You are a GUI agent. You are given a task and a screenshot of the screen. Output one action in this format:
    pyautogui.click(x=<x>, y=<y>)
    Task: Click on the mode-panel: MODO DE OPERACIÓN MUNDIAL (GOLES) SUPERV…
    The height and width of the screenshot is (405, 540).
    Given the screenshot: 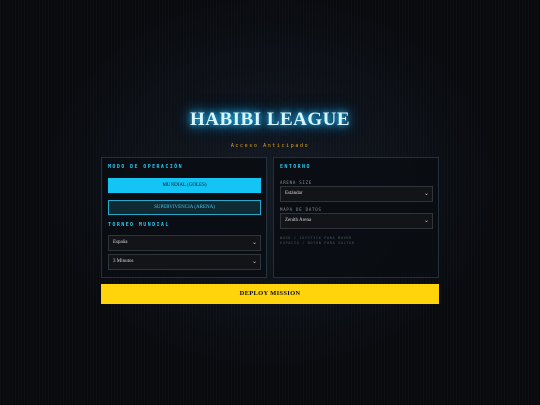 What is the action you would take?
    pyautogui.click(x=184, y=217)
    